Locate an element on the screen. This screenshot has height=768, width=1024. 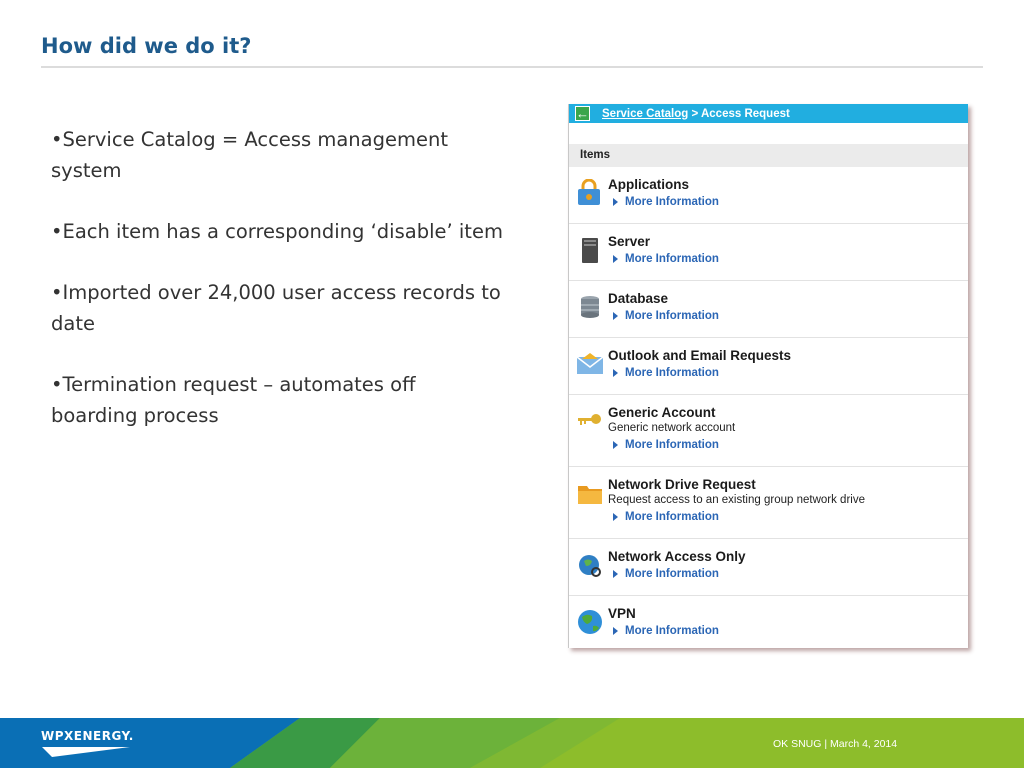
envelope-icon is located at coordinates (590, 363).